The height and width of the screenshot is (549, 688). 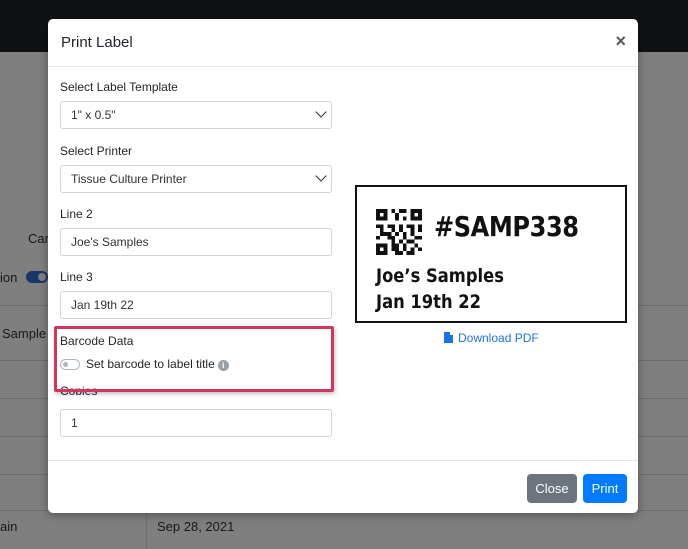 What do you see at coordinates (76, 277) in the screenshot?
I see `line3-label: Line 3` at bounding box center [76, 277].